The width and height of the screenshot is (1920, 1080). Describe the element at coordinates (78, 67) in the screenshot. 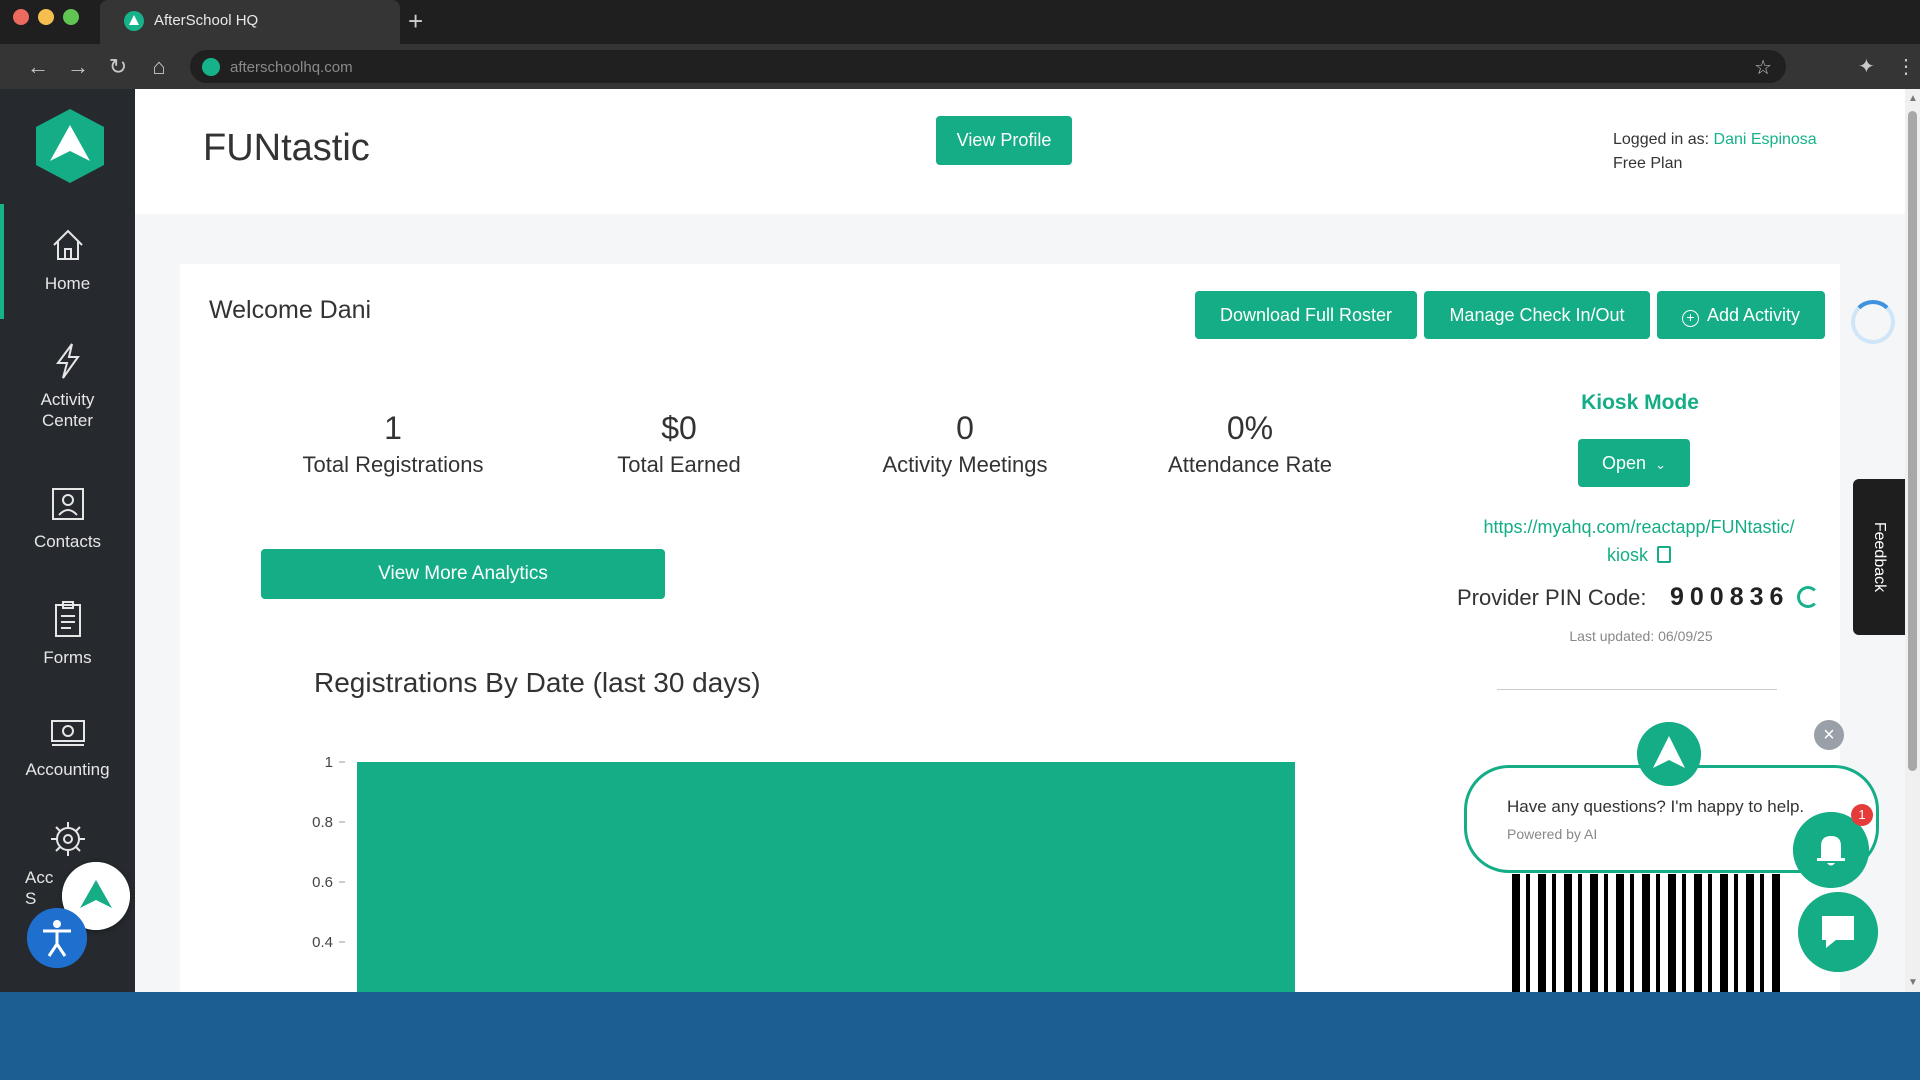

I see `forward-icon: →` at that location.